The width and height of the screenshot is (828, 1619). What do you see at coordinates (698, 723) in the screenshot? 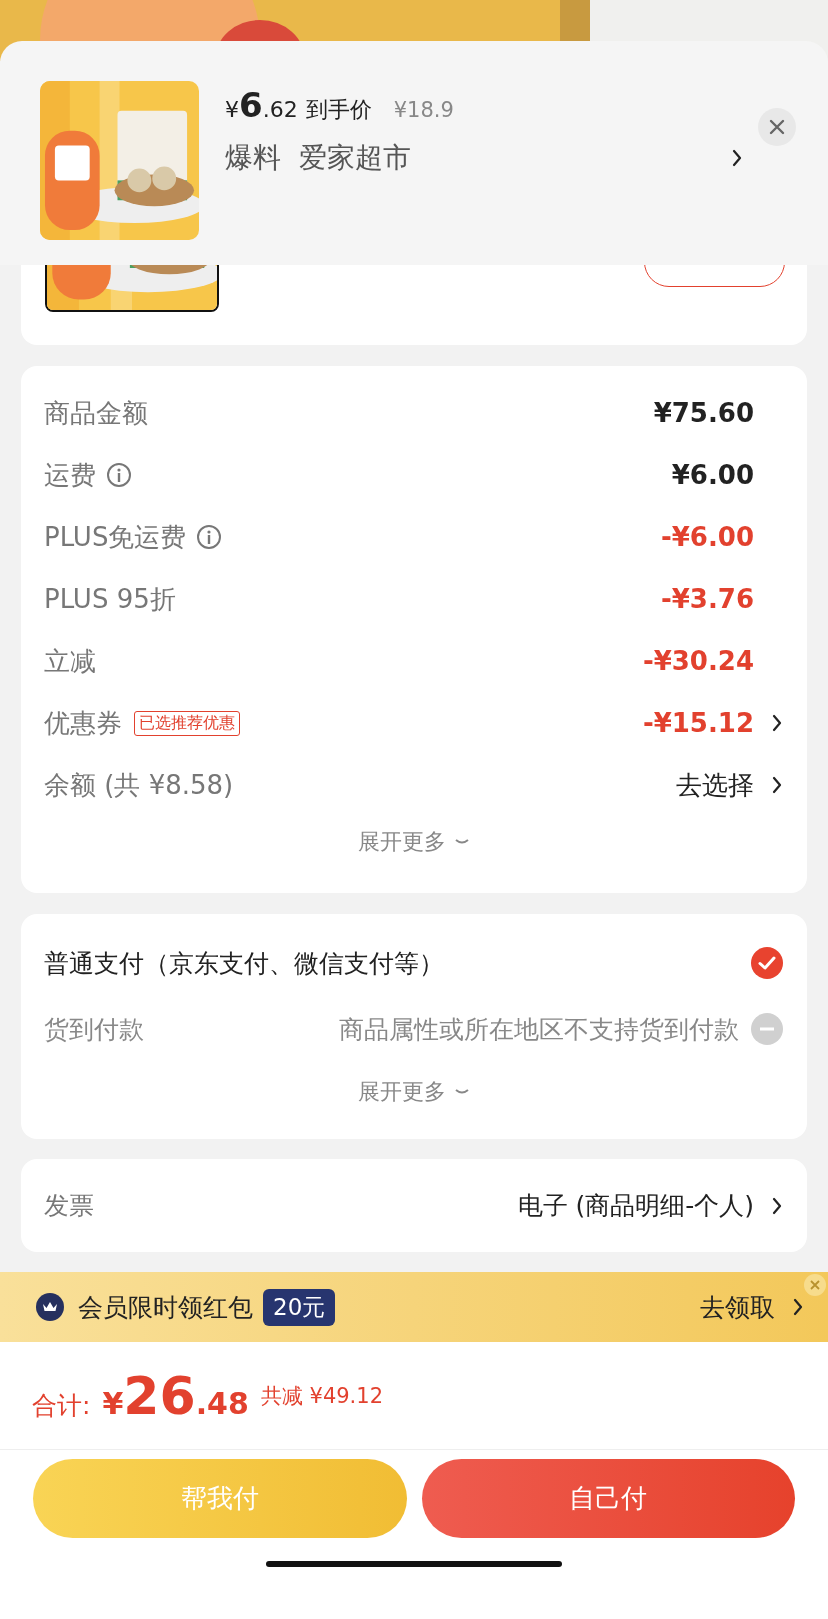
I see `row-value: -¥15.12` at bounding box center [698, 723].